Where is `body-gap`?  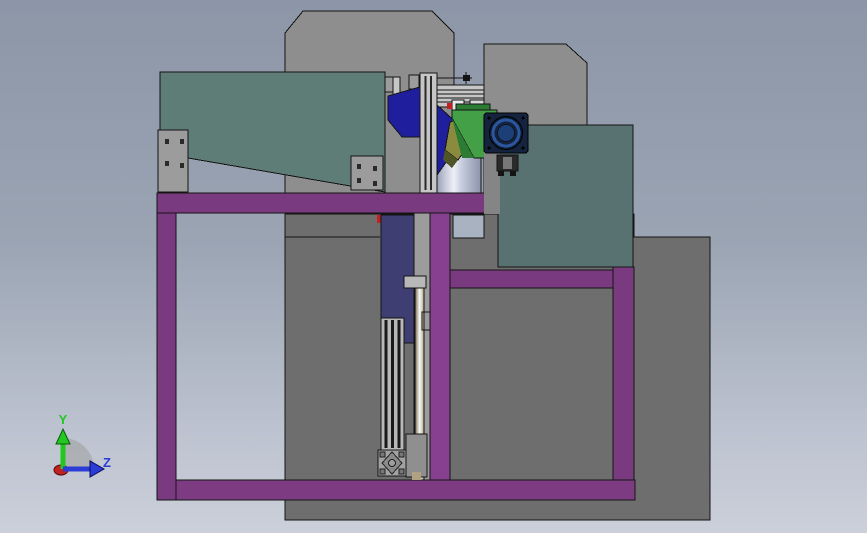
body-gap is located at coordinates (468, 226).